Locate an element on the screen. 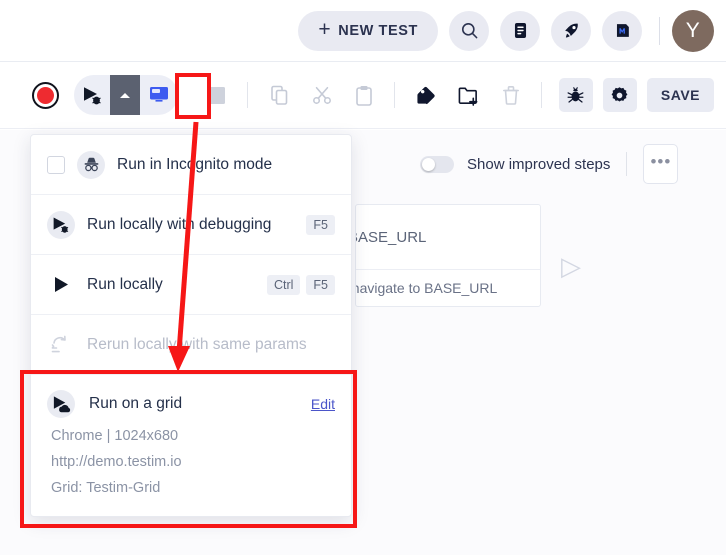  play-icon is located at coordinates (61, 284).